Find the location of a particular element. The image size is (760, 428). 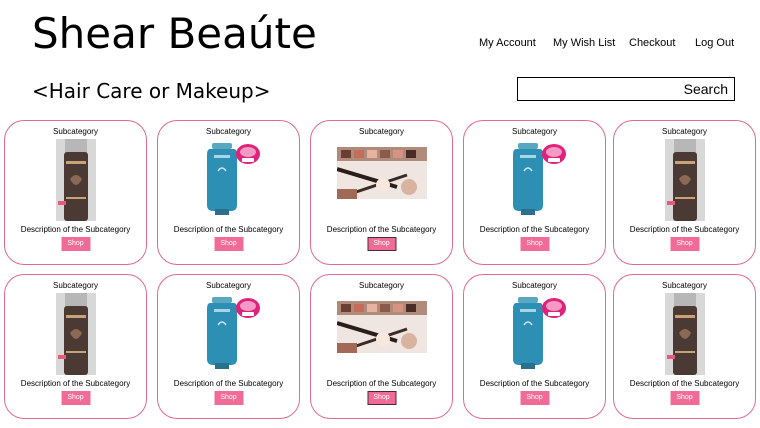

nav-checkout: Checkout is located at coordinates (652, 43).